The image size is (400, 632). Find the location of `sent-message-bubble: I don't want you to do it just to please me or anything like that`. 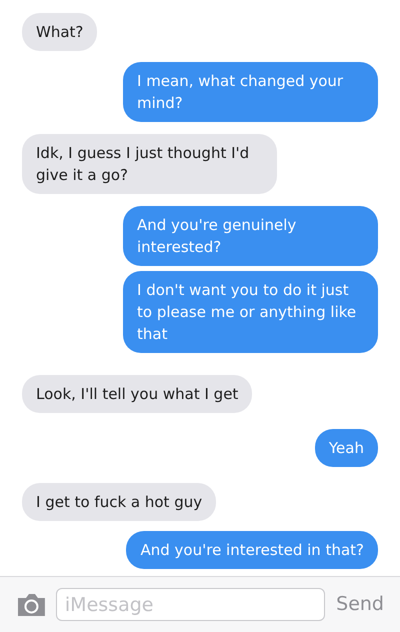

sent-message-bubble: I don't want you to do it just to please me or anything like that is located at coordinates (250, 312).